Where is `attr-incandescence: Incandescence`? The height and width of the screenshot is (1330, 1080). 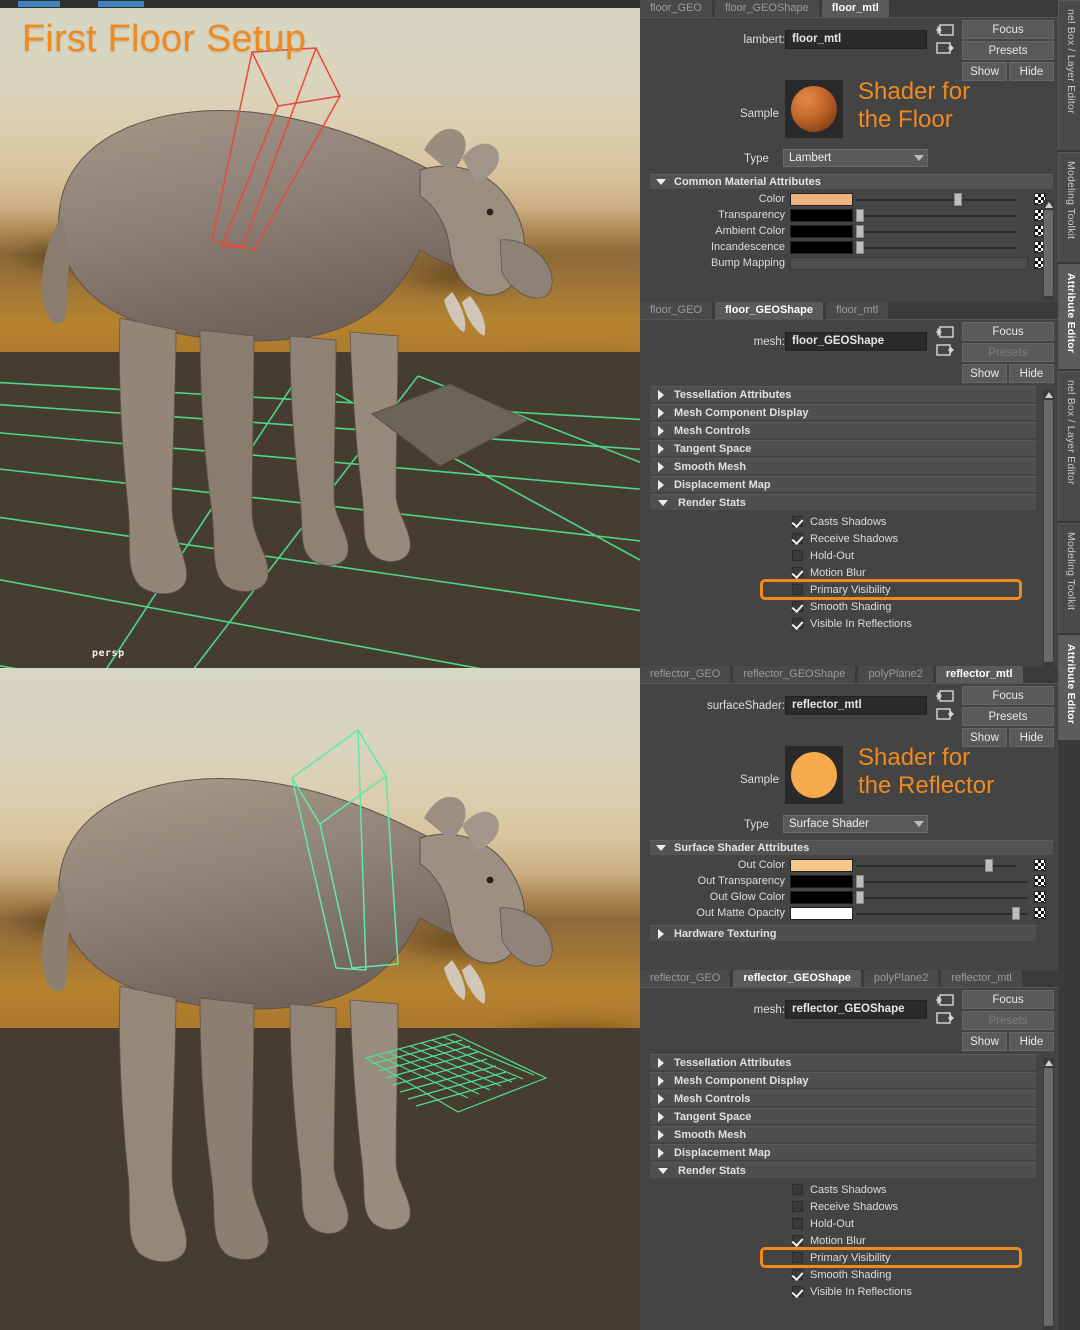 attr-incandescence: Incandescence is located at coordinates (849, 248).